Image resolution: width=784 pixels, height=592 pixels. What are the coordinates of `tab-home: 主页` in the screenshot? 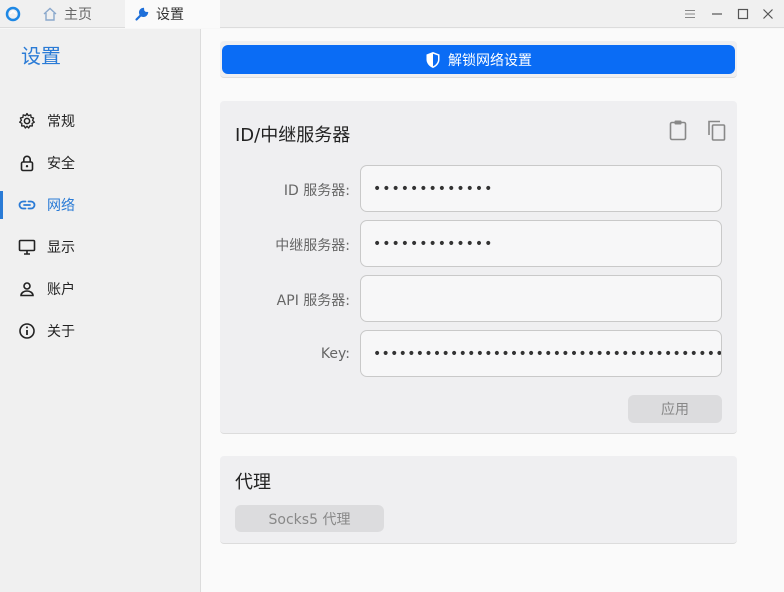 It's located at (79, 14).